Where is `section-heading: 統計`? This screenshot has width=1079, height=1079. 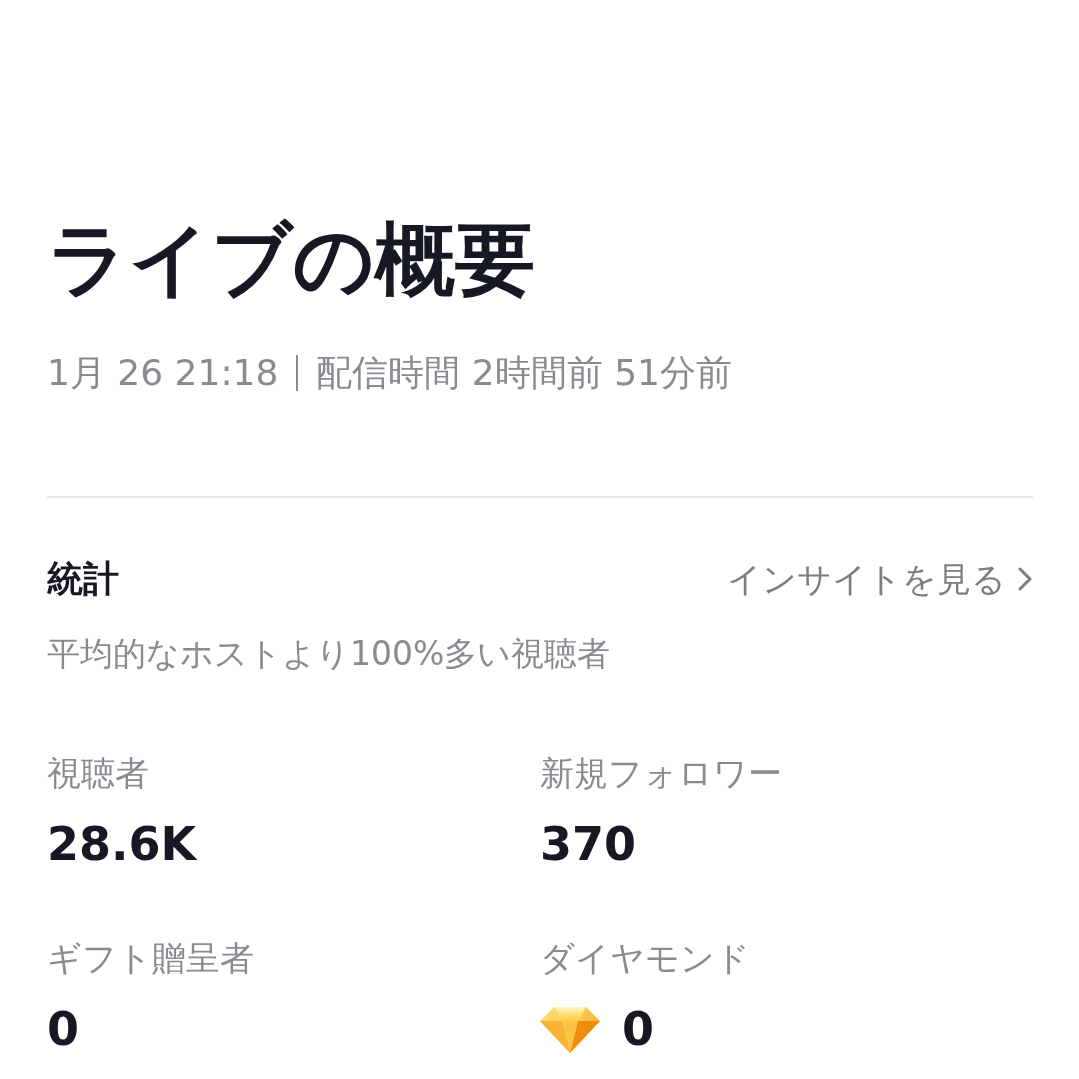 section-heading: 統計 is located at coordinates (83, 579).